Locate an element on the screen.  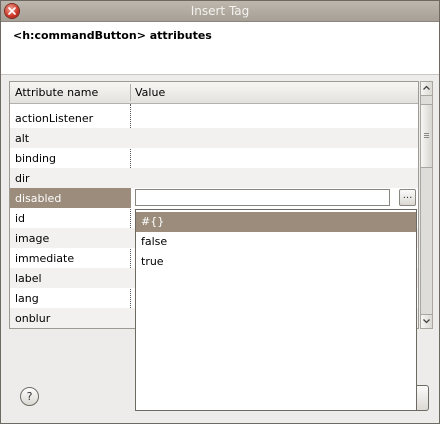
header-title: <h:commandButton> attributes is located at coordinates (112, 35).